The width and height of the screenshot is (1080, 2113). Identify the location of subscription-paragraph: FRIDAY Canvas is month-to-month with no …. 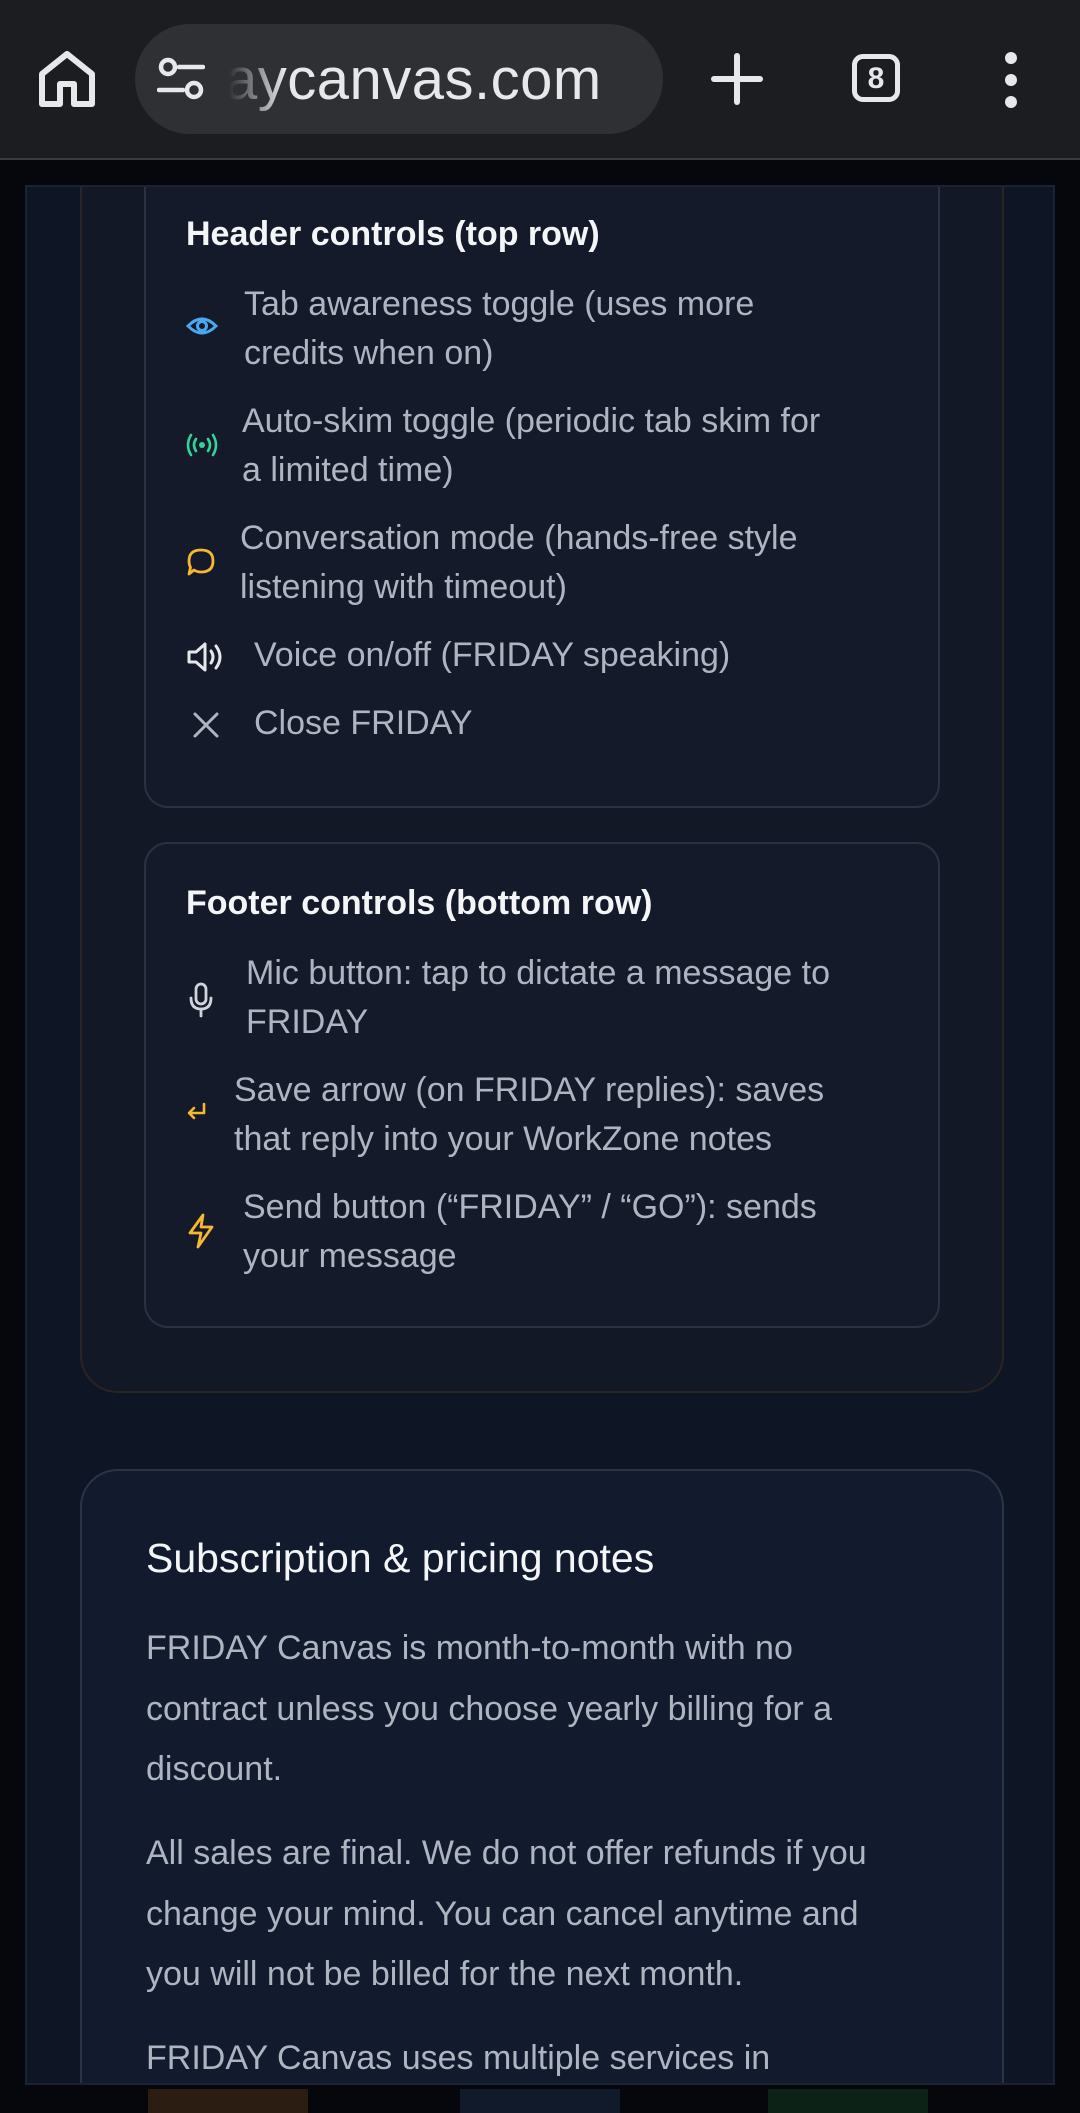
(546, 1709).